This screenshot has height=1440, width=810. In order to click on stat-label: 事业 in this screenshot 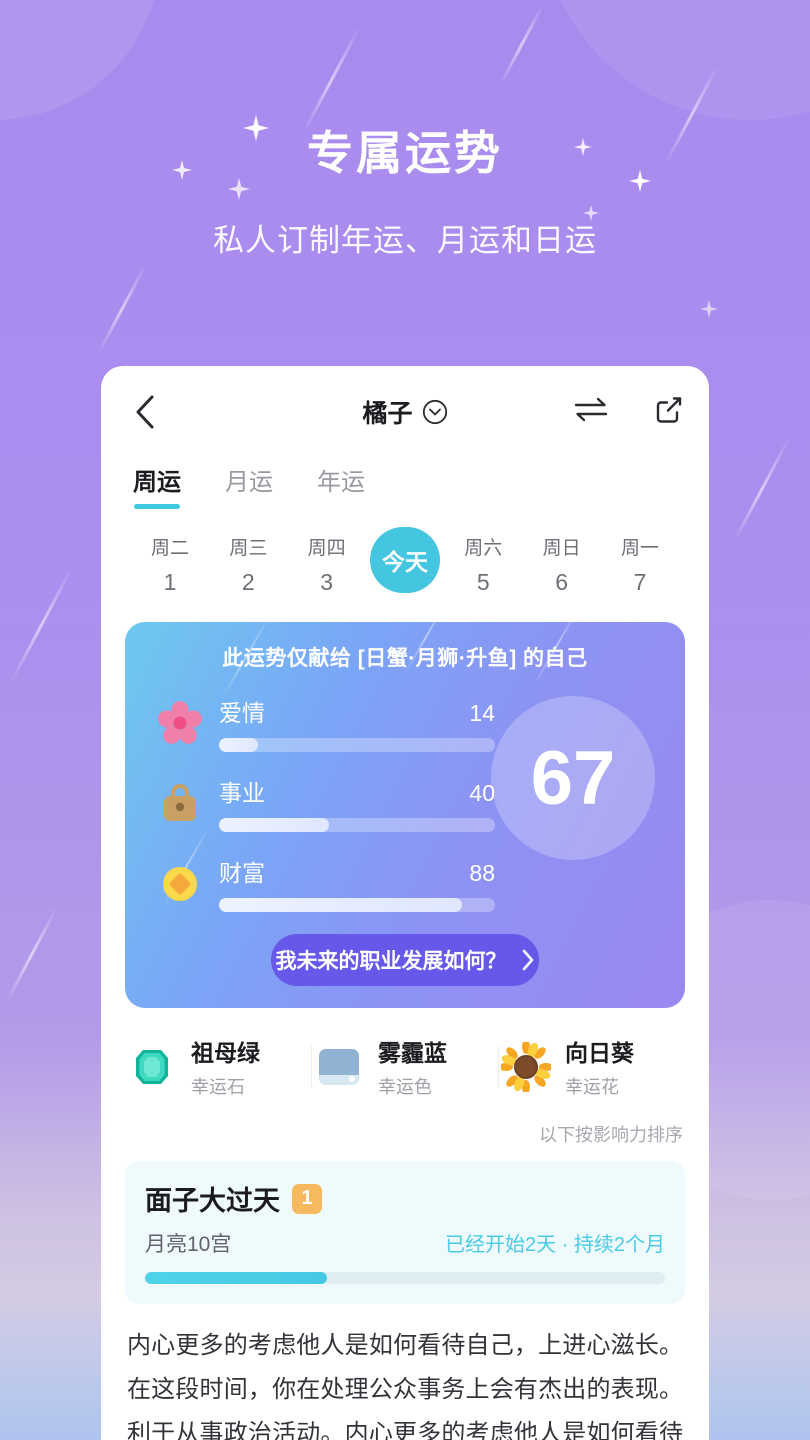, I will do `click(242, 793)`.